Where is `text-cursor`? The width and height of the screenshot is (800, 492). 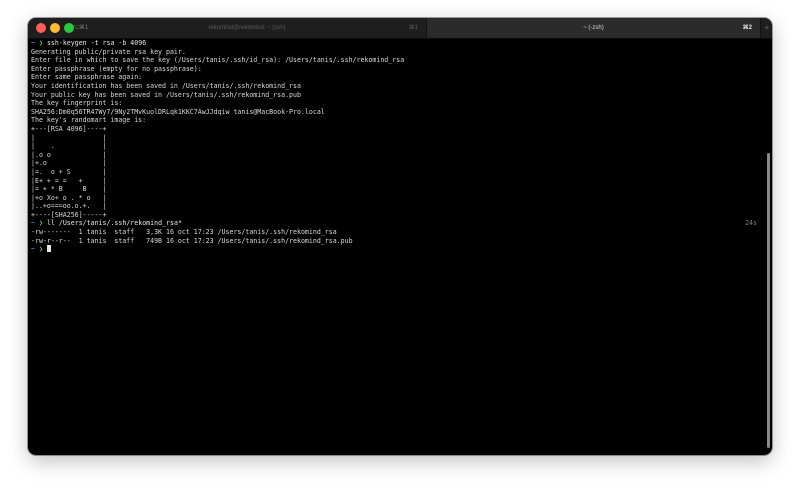 text-cursor is located at coordinates (48, 249).